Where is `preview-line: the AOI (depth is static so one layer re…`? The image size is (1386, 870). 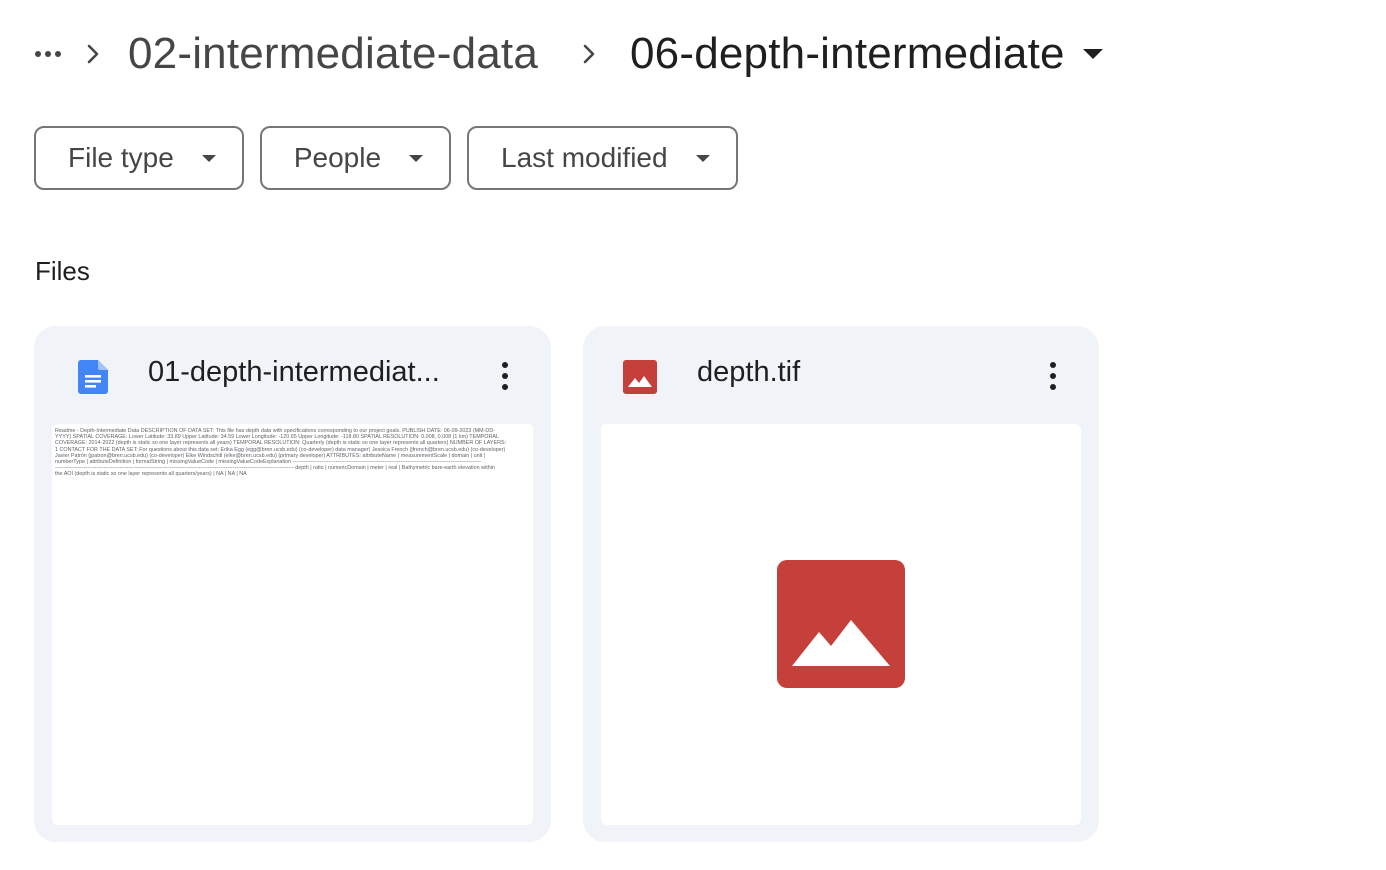 preview-line: the AOI (depth is static so one layer re… is located at coordinates (151, 474).